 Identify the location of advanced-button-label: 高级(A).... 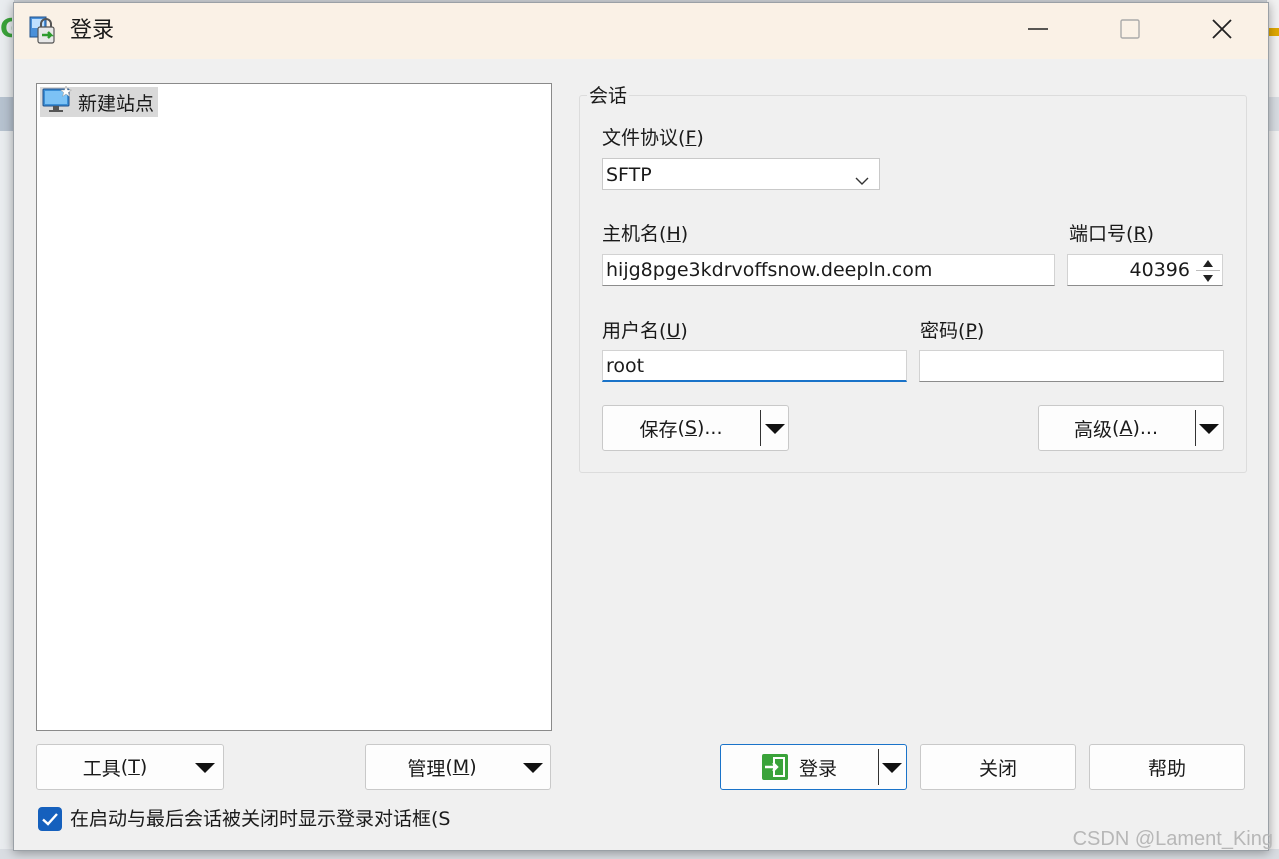
(1116, 429).